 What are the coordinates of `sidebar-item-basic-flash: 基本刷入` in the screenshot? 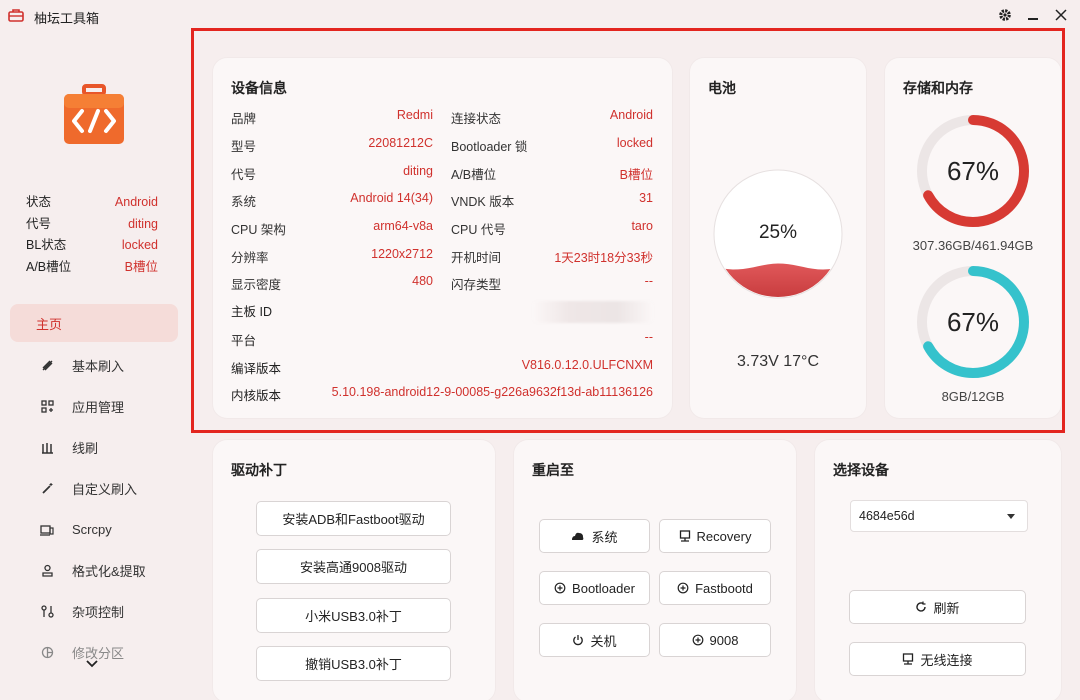 It's located at (94, 365).